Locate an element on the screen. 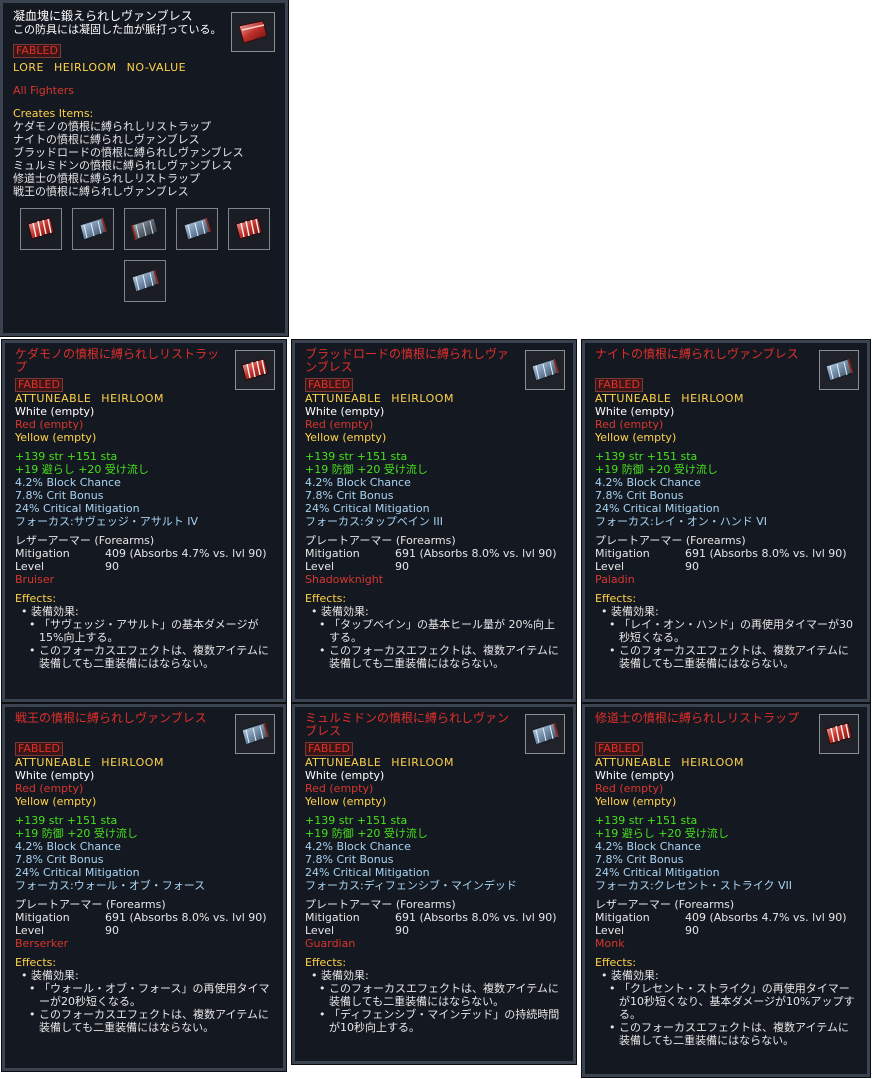 The image size is (872, 1079). stat-line-0: +139 str +151 sta is located at coordinates (66, 456).